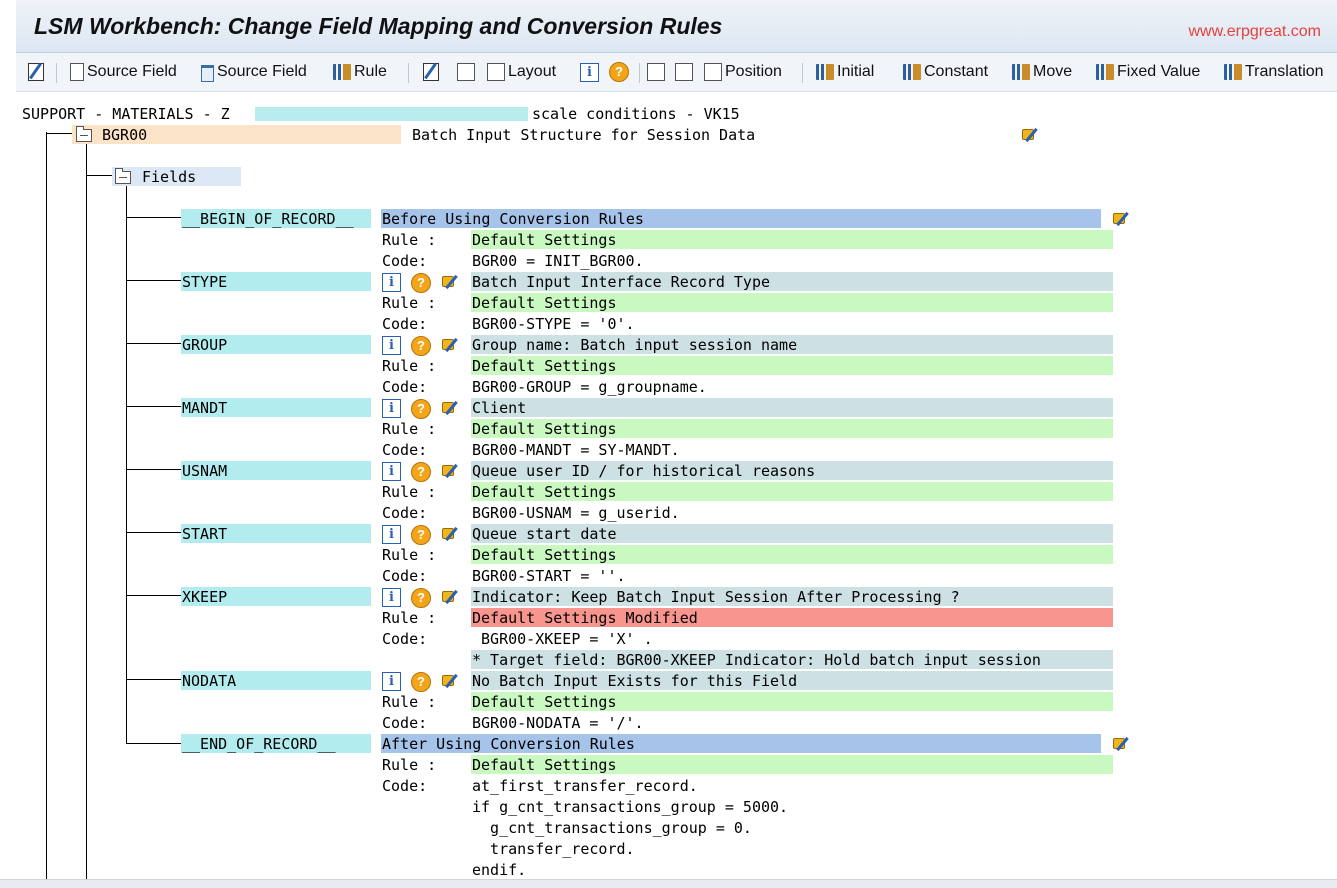 This screenshot has width=1337, height=888. I want to click on field-name: MANDT, so click(205, 408).